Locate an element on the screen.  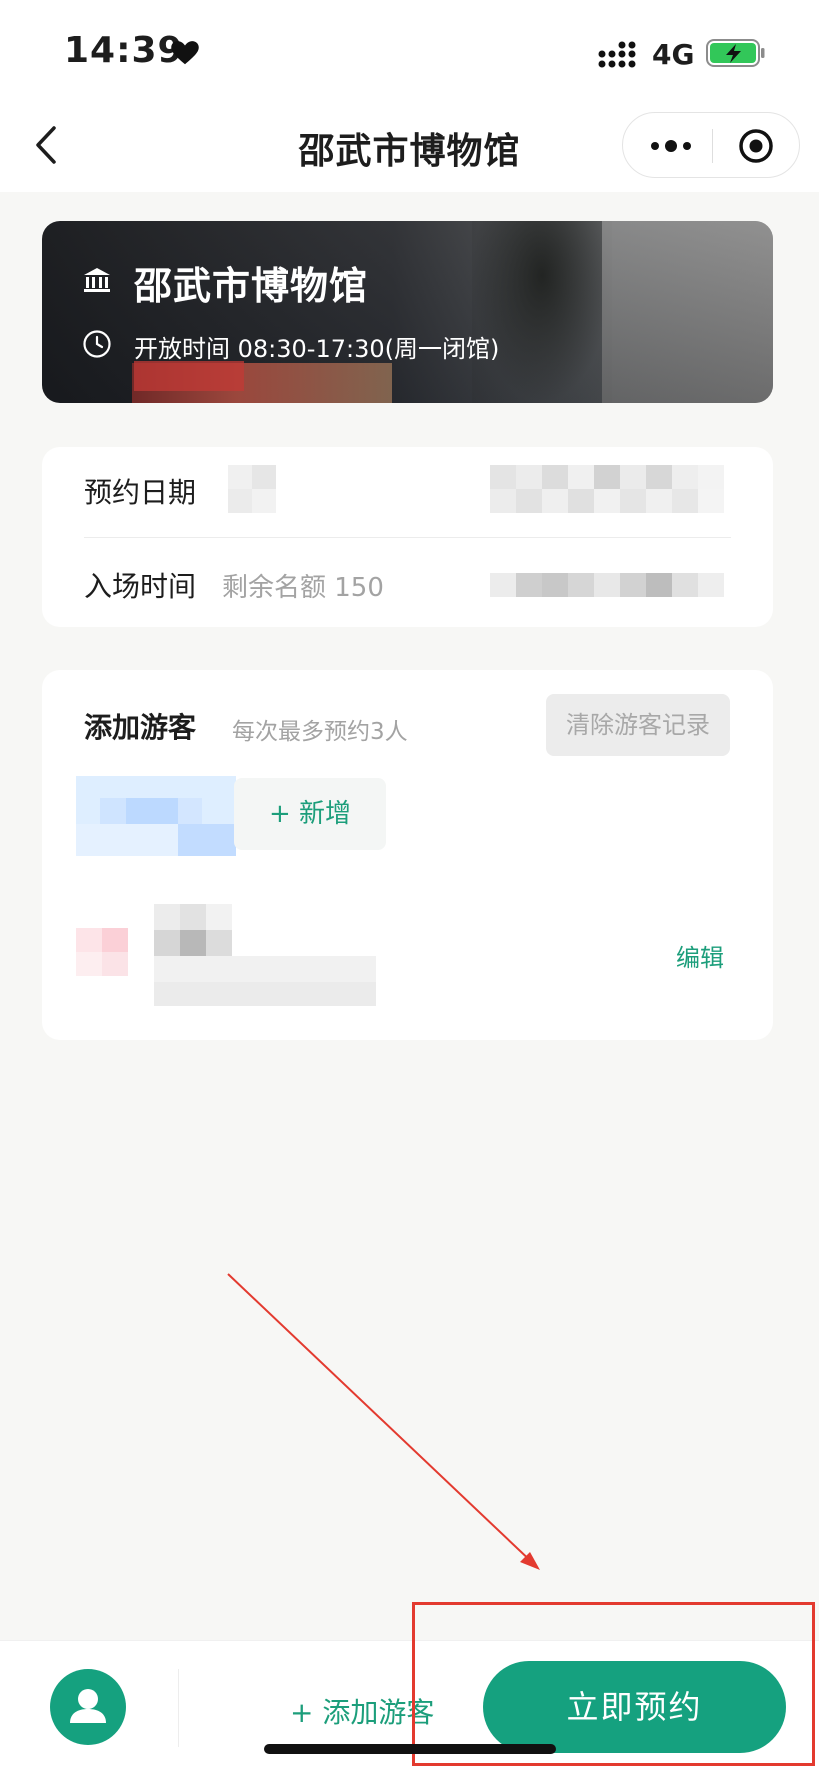
annotation-arrow is located at coordinates (383, 1421).